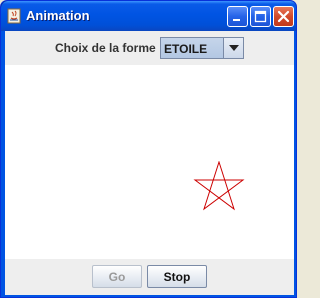 This screenshot has width=320, height=298. I want to click on shape-combobox: ETOILE, so click(202, 48).